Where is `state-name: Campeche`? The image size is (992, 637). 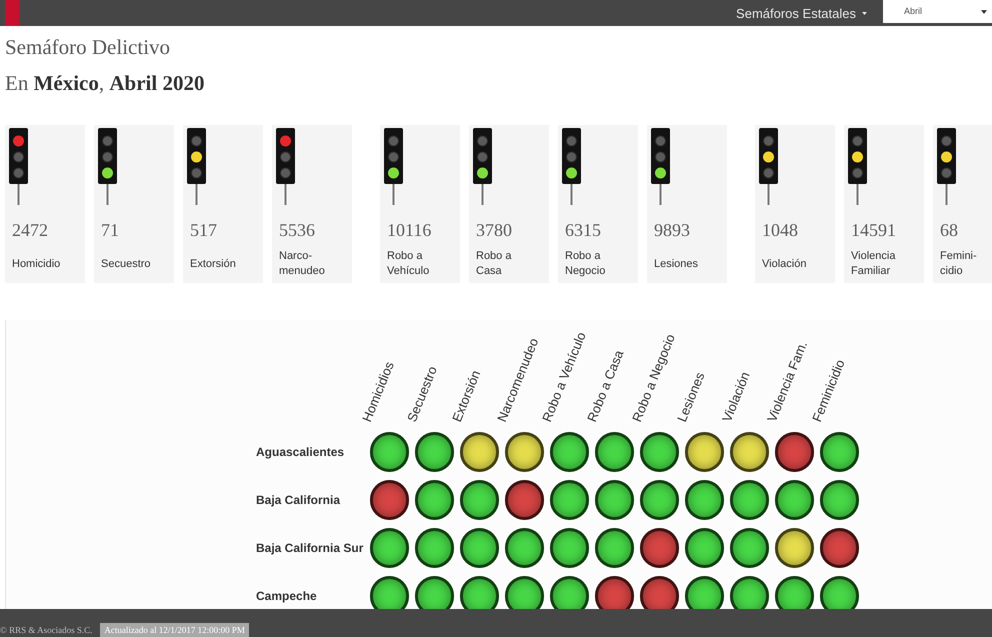
state-name: Campeche is located at coordinates (286, 596).